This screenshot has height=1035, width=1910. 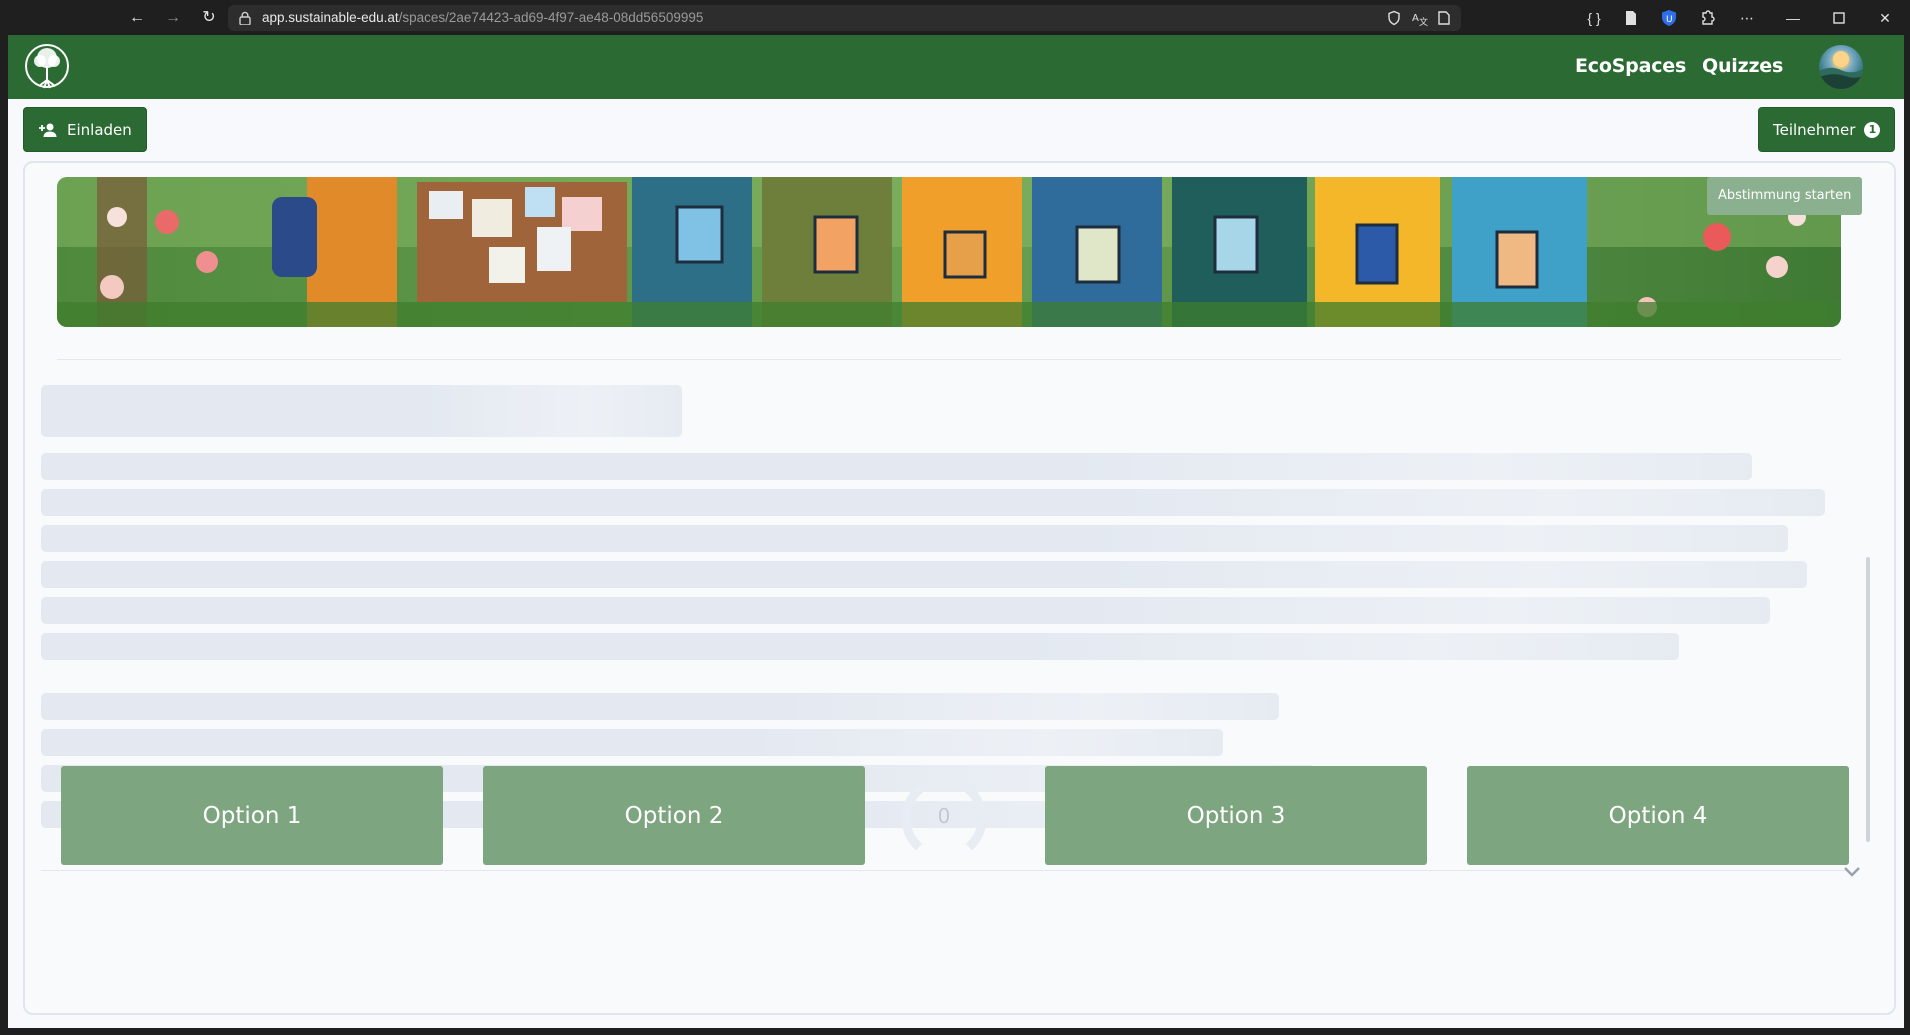 I want to click on participants-button: Teilnehmer 1, so click(x=1827, y=129).